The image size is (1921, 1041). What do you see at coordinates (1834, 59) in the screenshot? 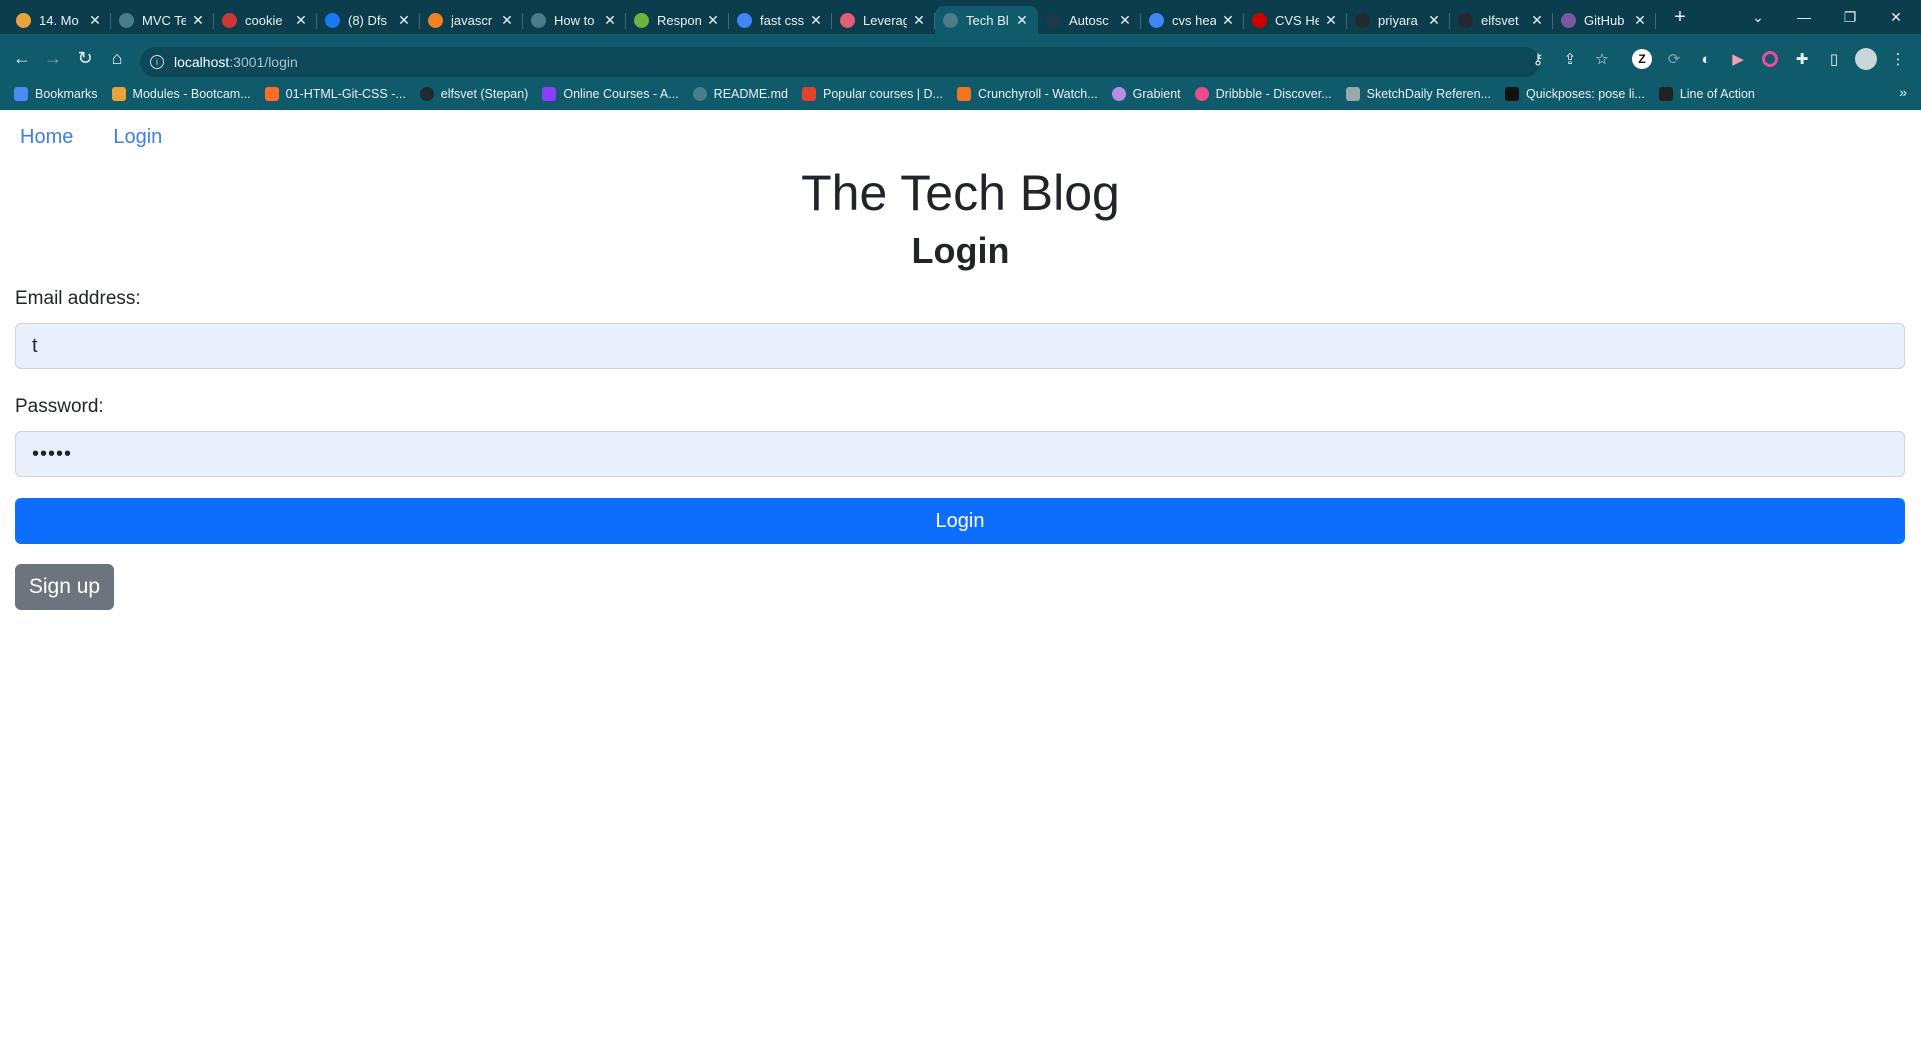
I see `side-panel-icon: ▯` at bounding box center [1834, 59].